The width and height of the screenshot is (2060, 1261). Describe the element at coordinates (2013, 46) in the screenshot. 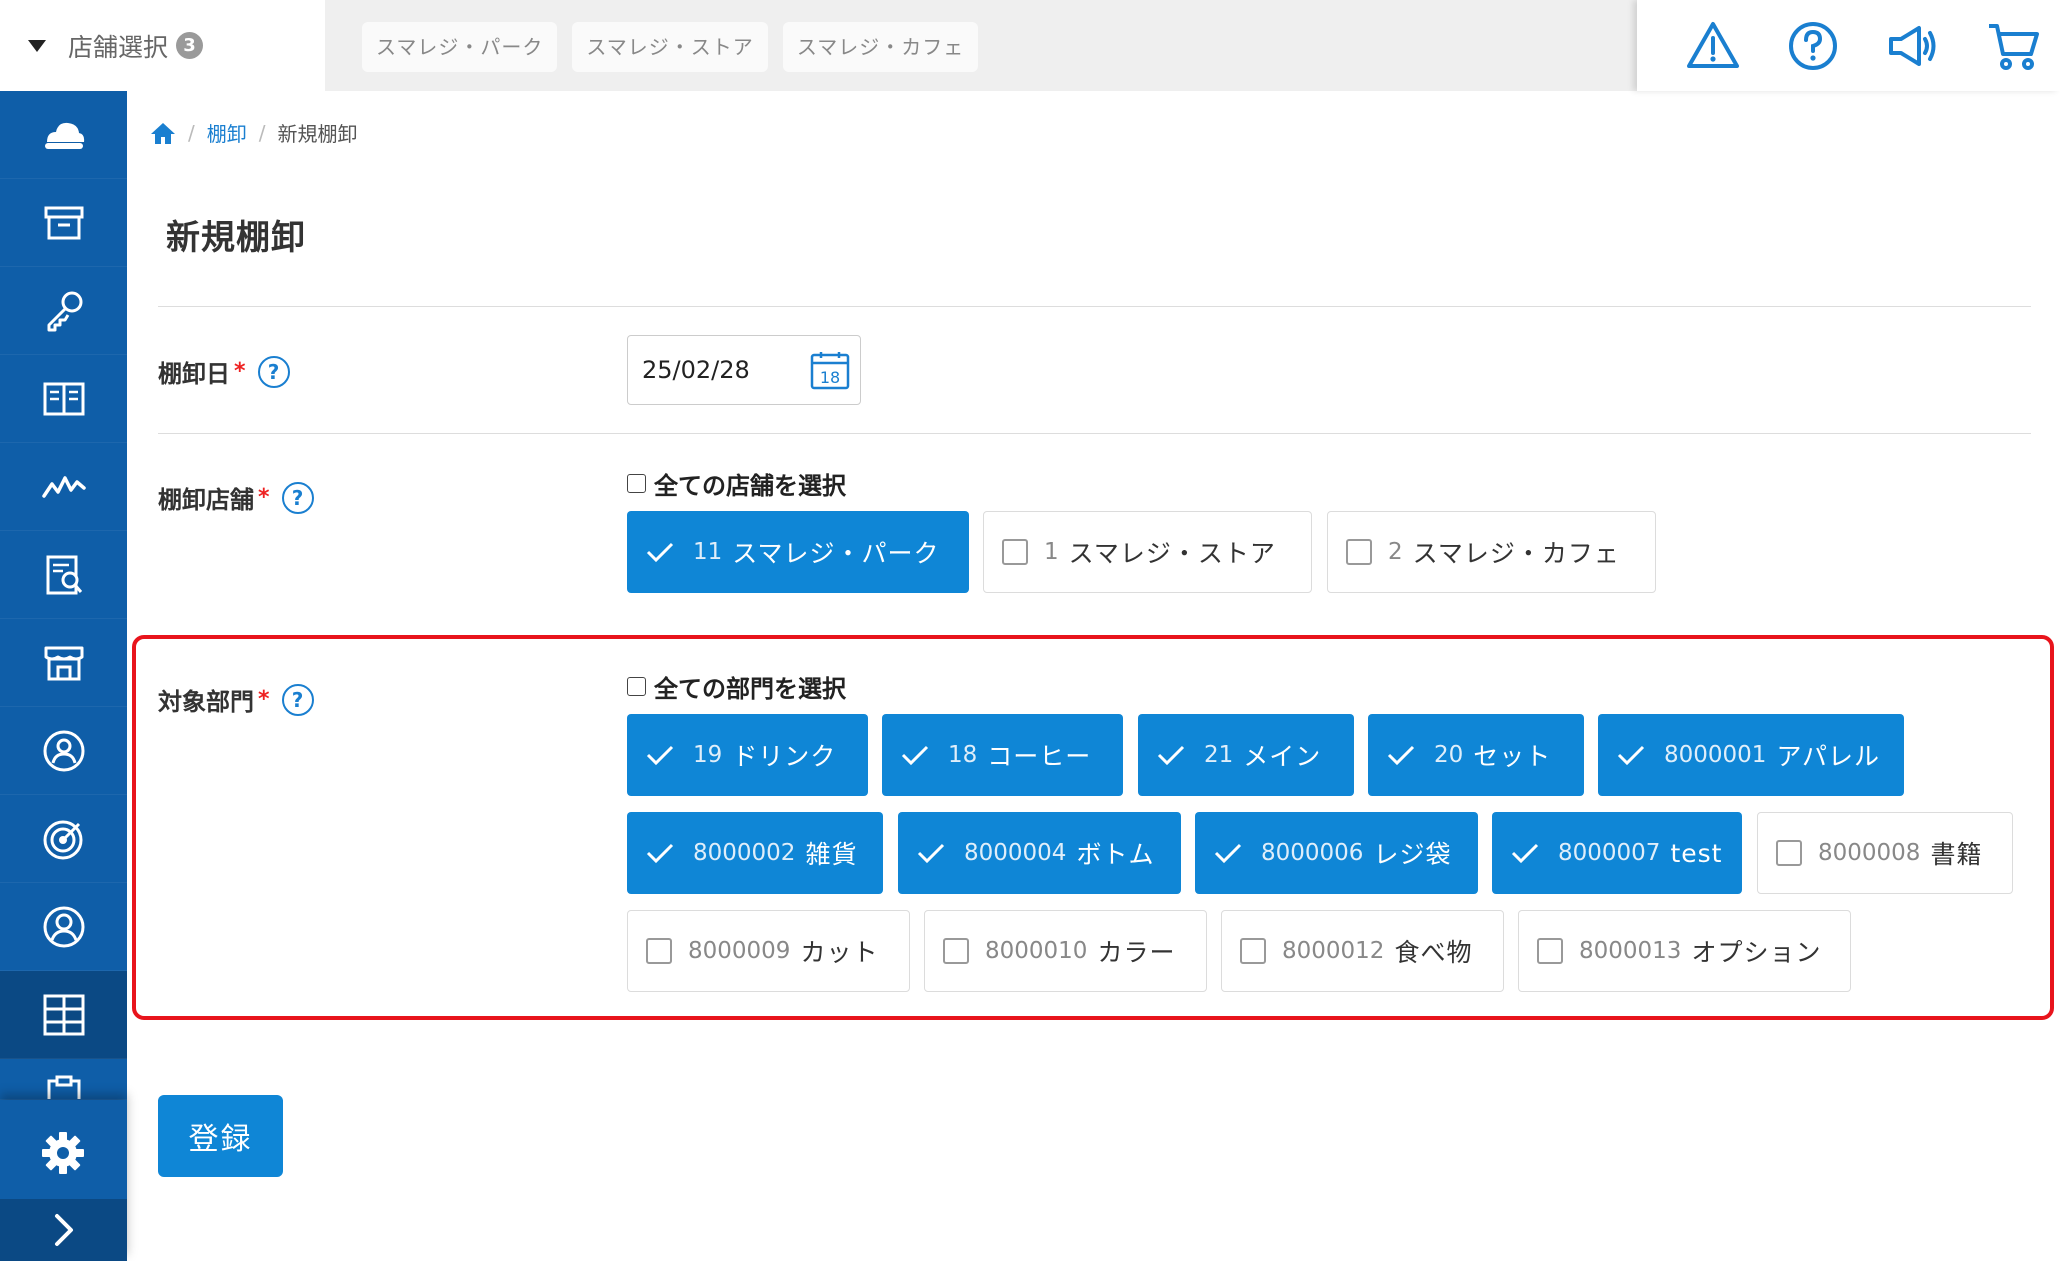

I see `cart-icon` at that location.